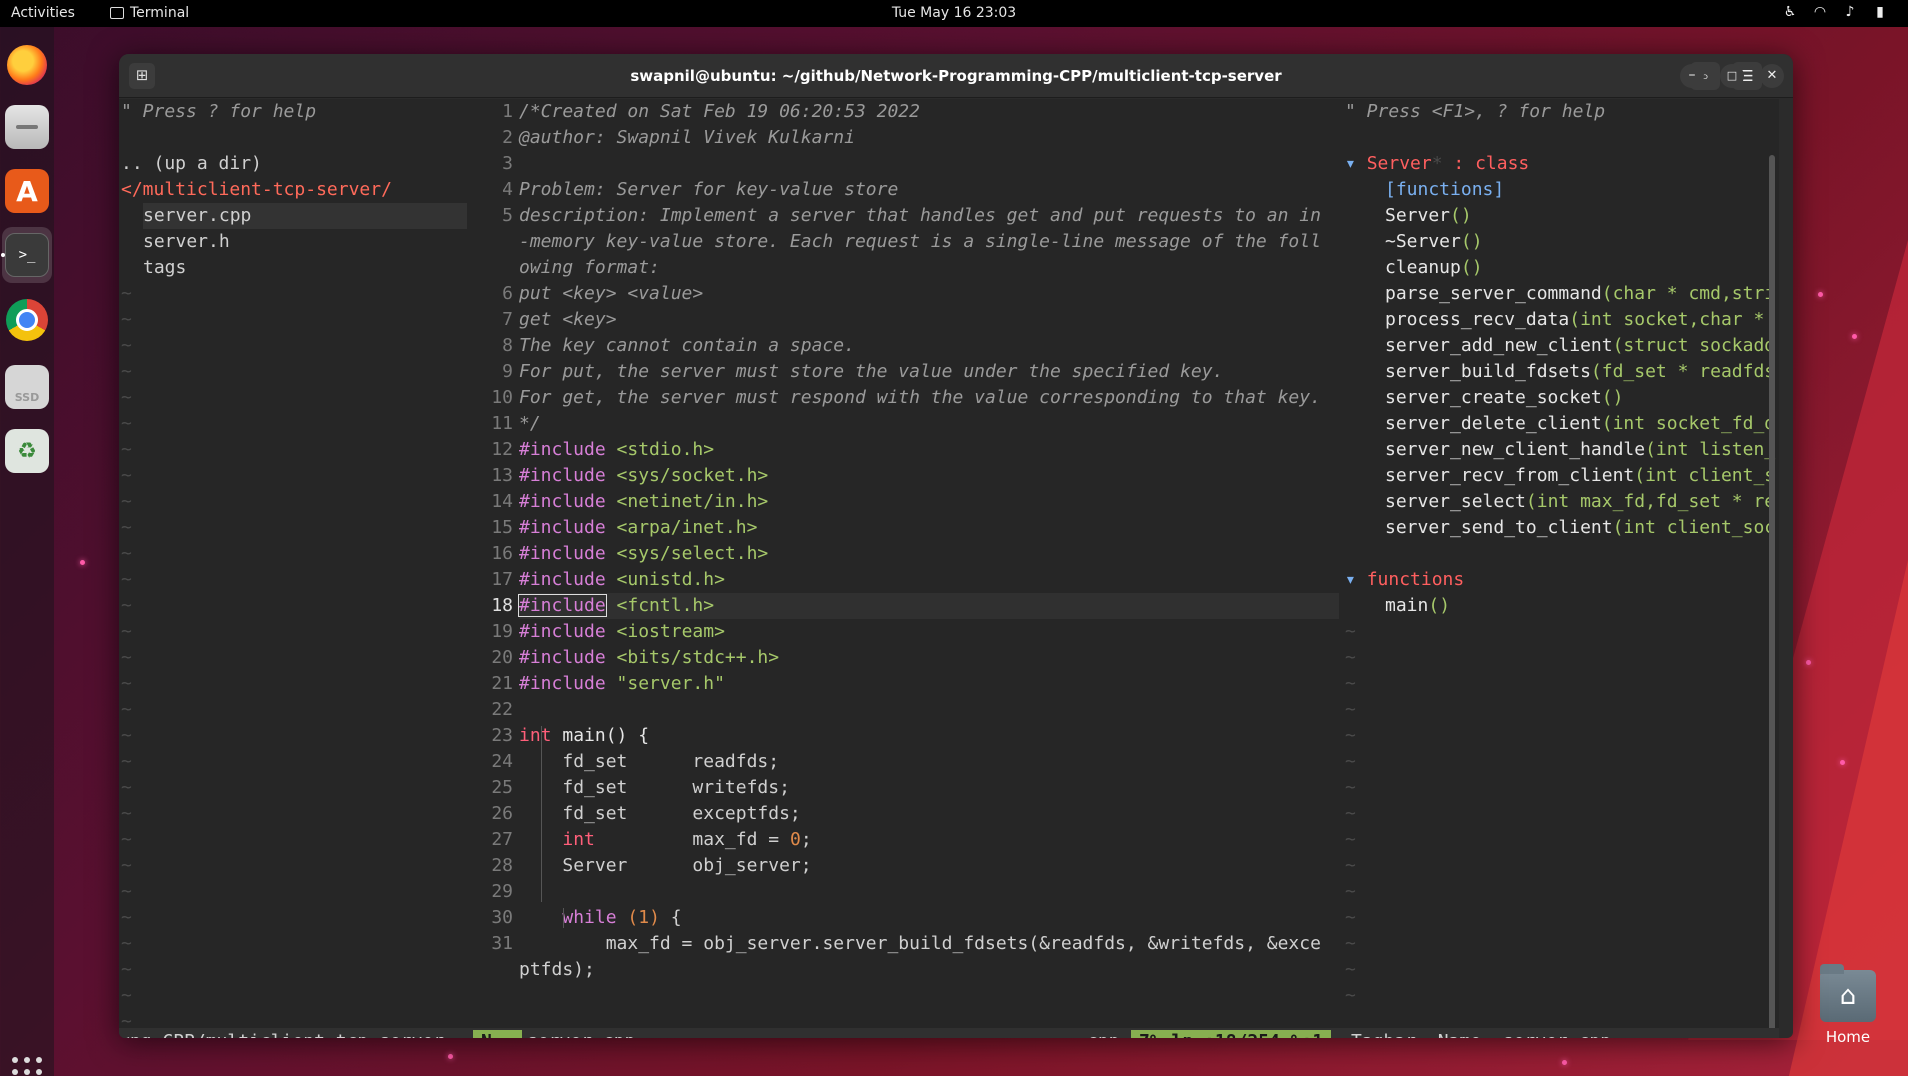 This screenshot has width=1908, height=1076. I want to click on tagbar-functions-header: ▾ functions, so click(1404, 580).